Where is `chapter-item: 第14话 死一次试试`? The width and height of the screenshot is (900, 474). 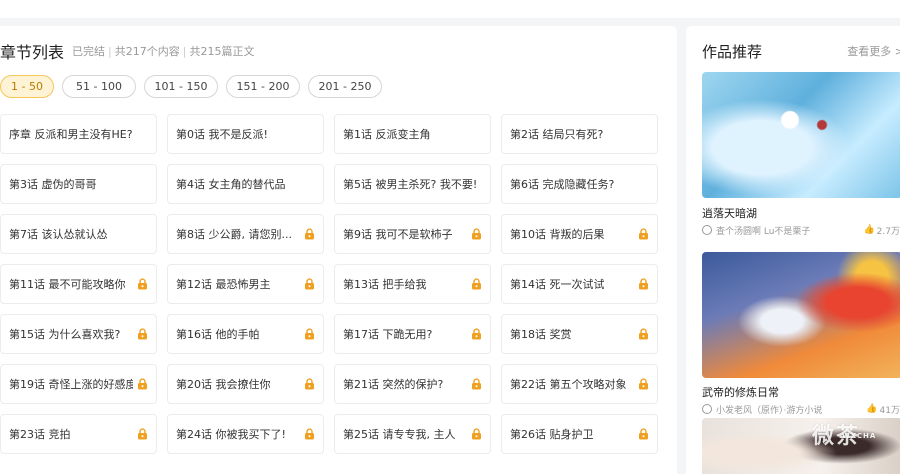
chapter-item: 第14话 死一次试试 is located at coordinates (579, 284).